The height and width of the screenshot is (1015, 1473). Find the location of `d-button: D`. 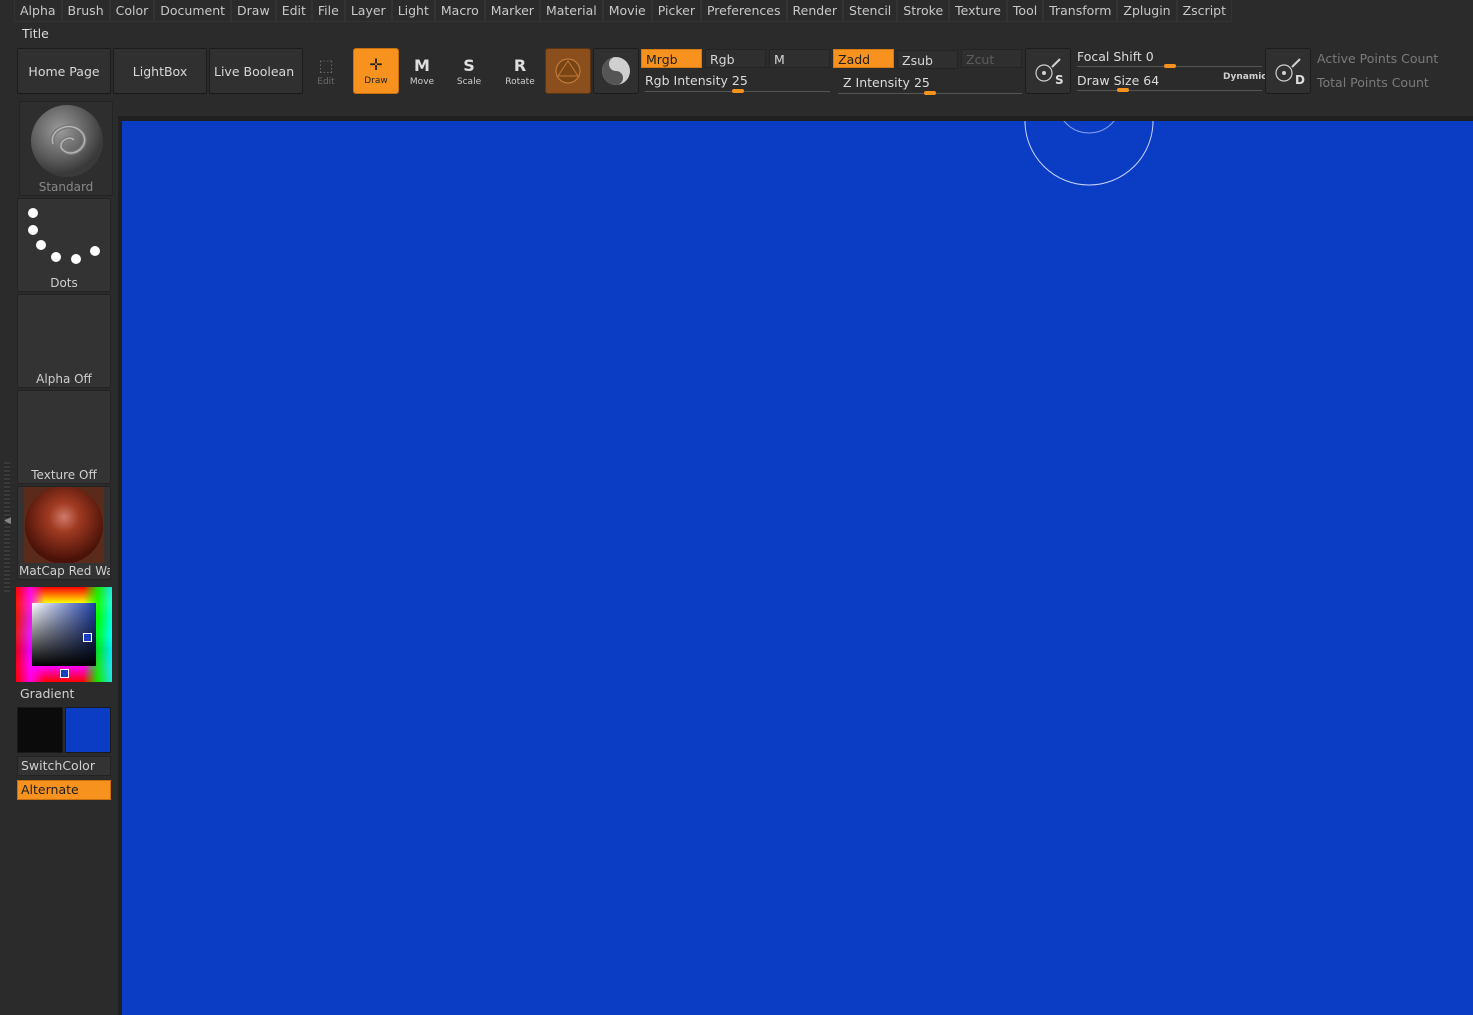

d-button: D is located at coordinates (1288, 71).